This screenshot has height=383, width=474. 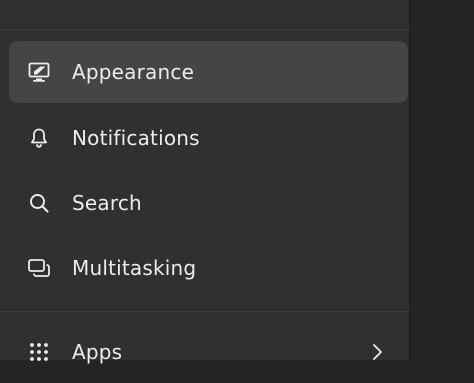 What do you see at coordinates (134, 268) in the screenshot?
I see `sidebar-item-label: Multitasking` at bounding box center [134, 268].